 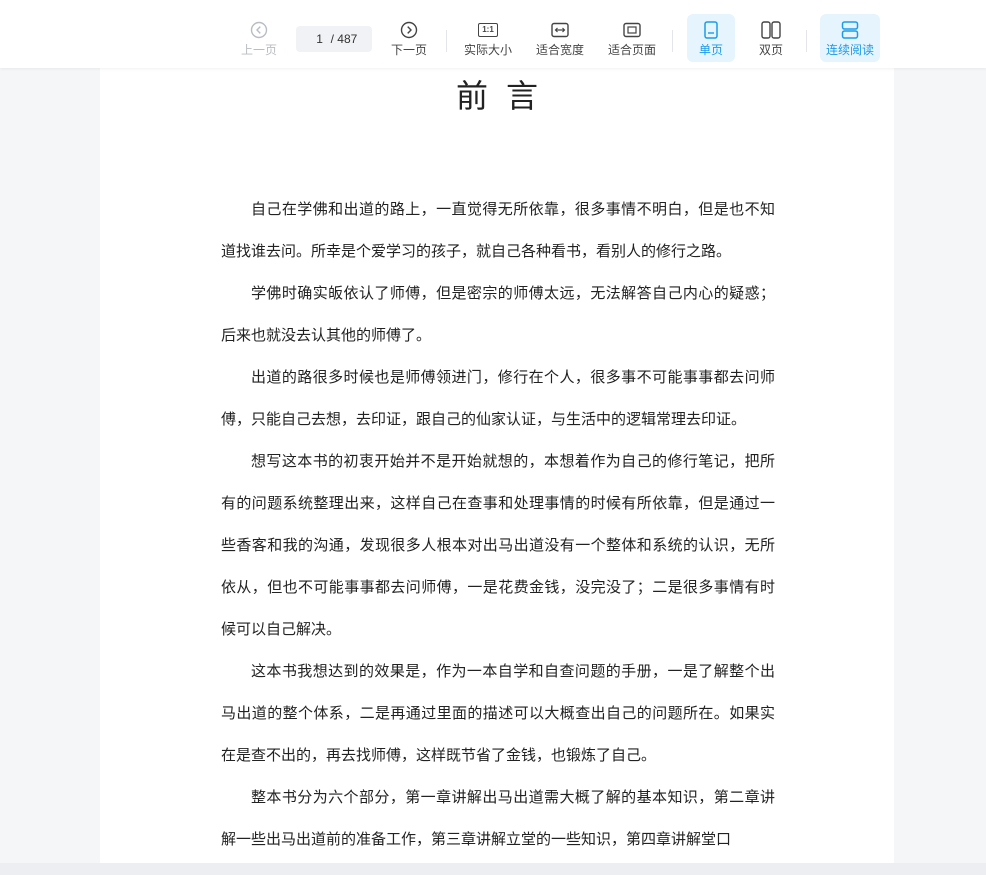 I want to click on actual-size-button: 1:1 实际大小, so click(x=488, y=38).